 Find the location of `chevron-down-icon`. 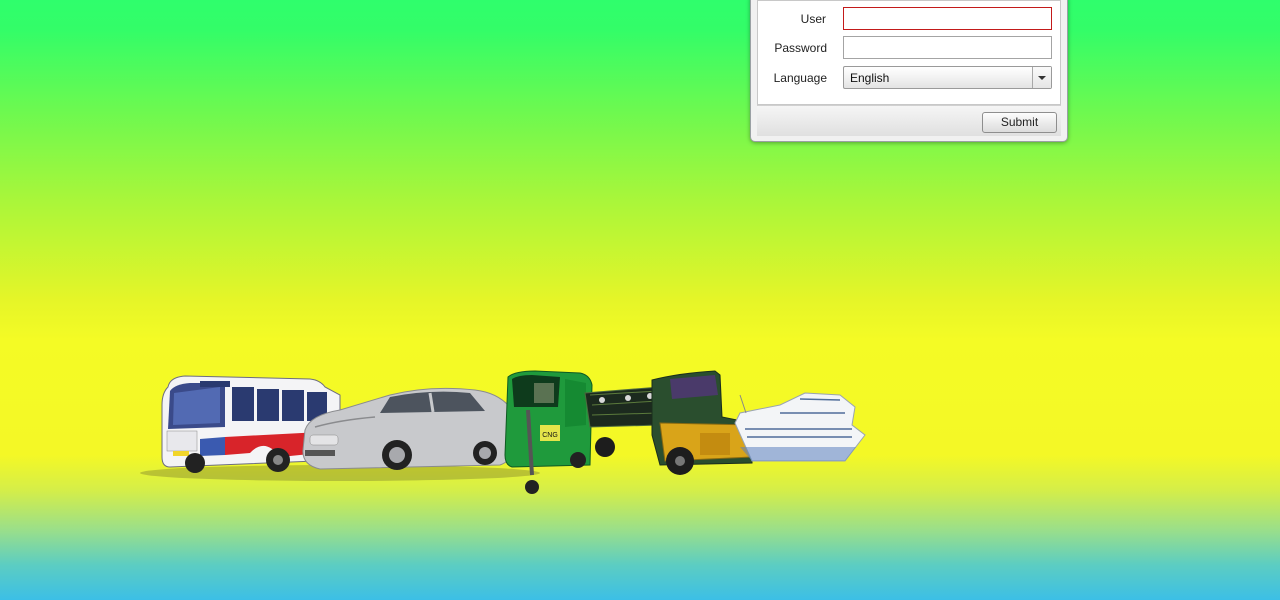

chevron-down-icon is located at coordinates (1041, 77).